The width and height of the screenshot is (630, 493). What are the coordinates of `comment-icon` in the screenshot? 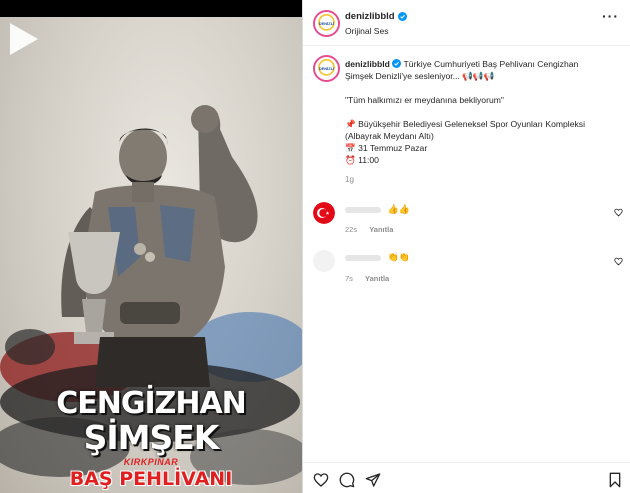 It's located at (347, 480).